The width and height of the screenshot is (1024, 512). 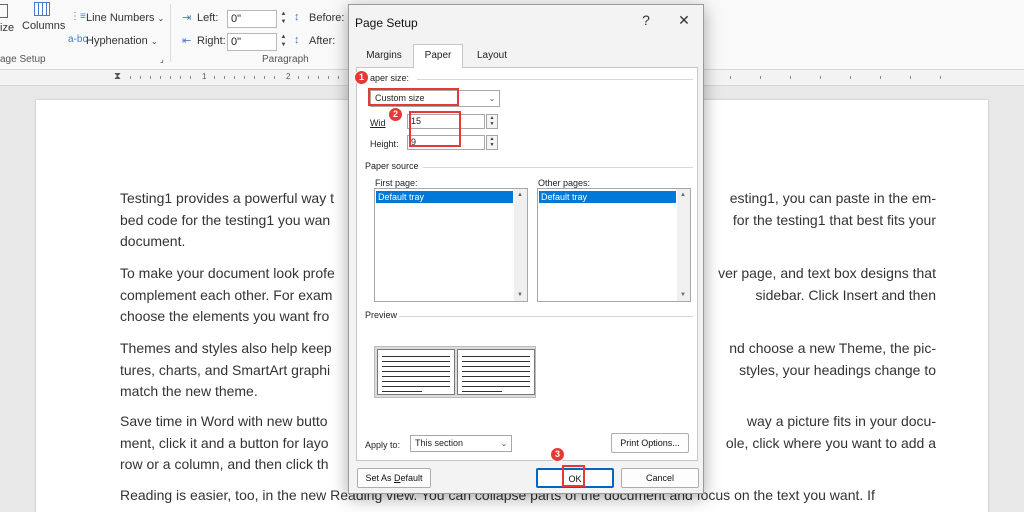 I want to click on line-numbers-icon: ⋮≡, so click(x=78, y=16).